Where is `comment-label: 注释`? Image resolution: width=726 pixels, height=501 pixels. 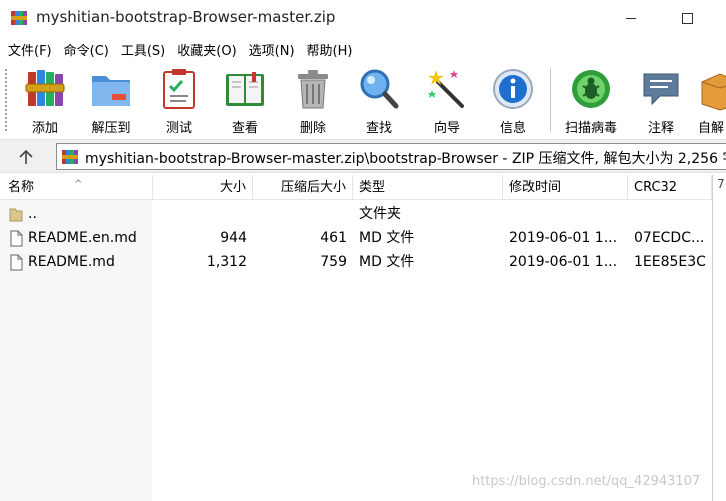 comment-label: 注释 is located at coordinates (660, 128).